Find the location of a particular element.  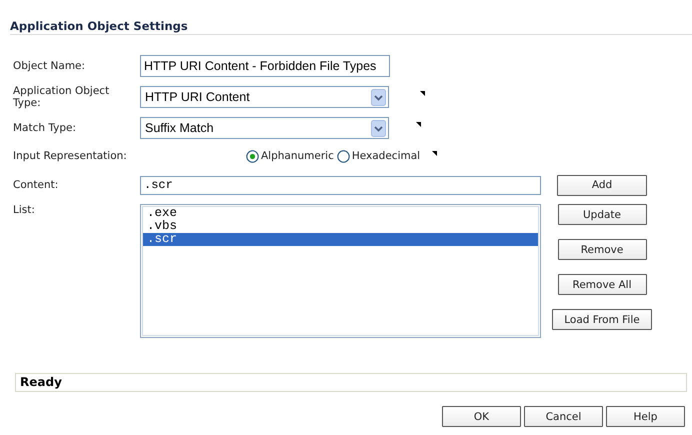

radio-option: Alphanumeric is located at coordinates (290, 156).